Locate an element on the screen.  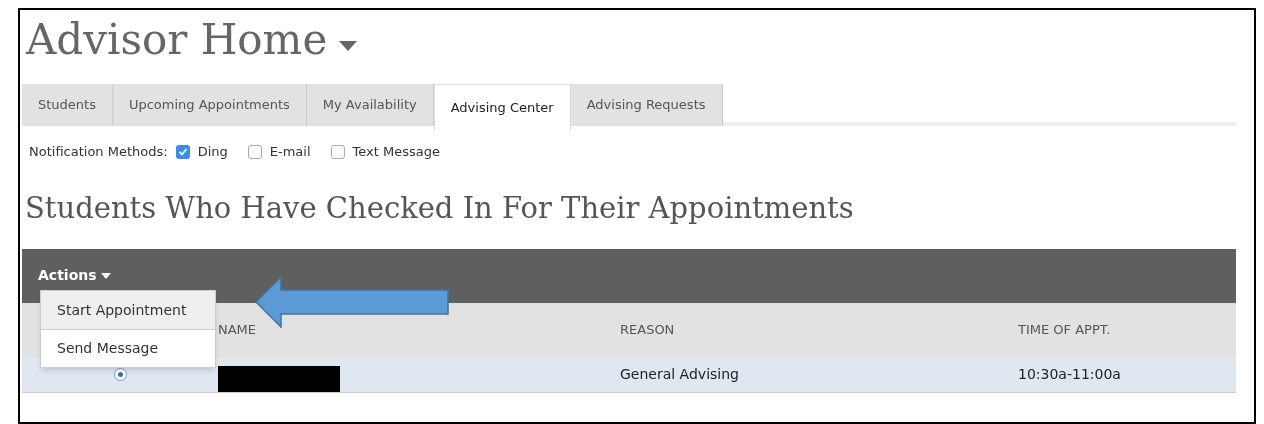
tab: Students is located at coordinates (67, 105).